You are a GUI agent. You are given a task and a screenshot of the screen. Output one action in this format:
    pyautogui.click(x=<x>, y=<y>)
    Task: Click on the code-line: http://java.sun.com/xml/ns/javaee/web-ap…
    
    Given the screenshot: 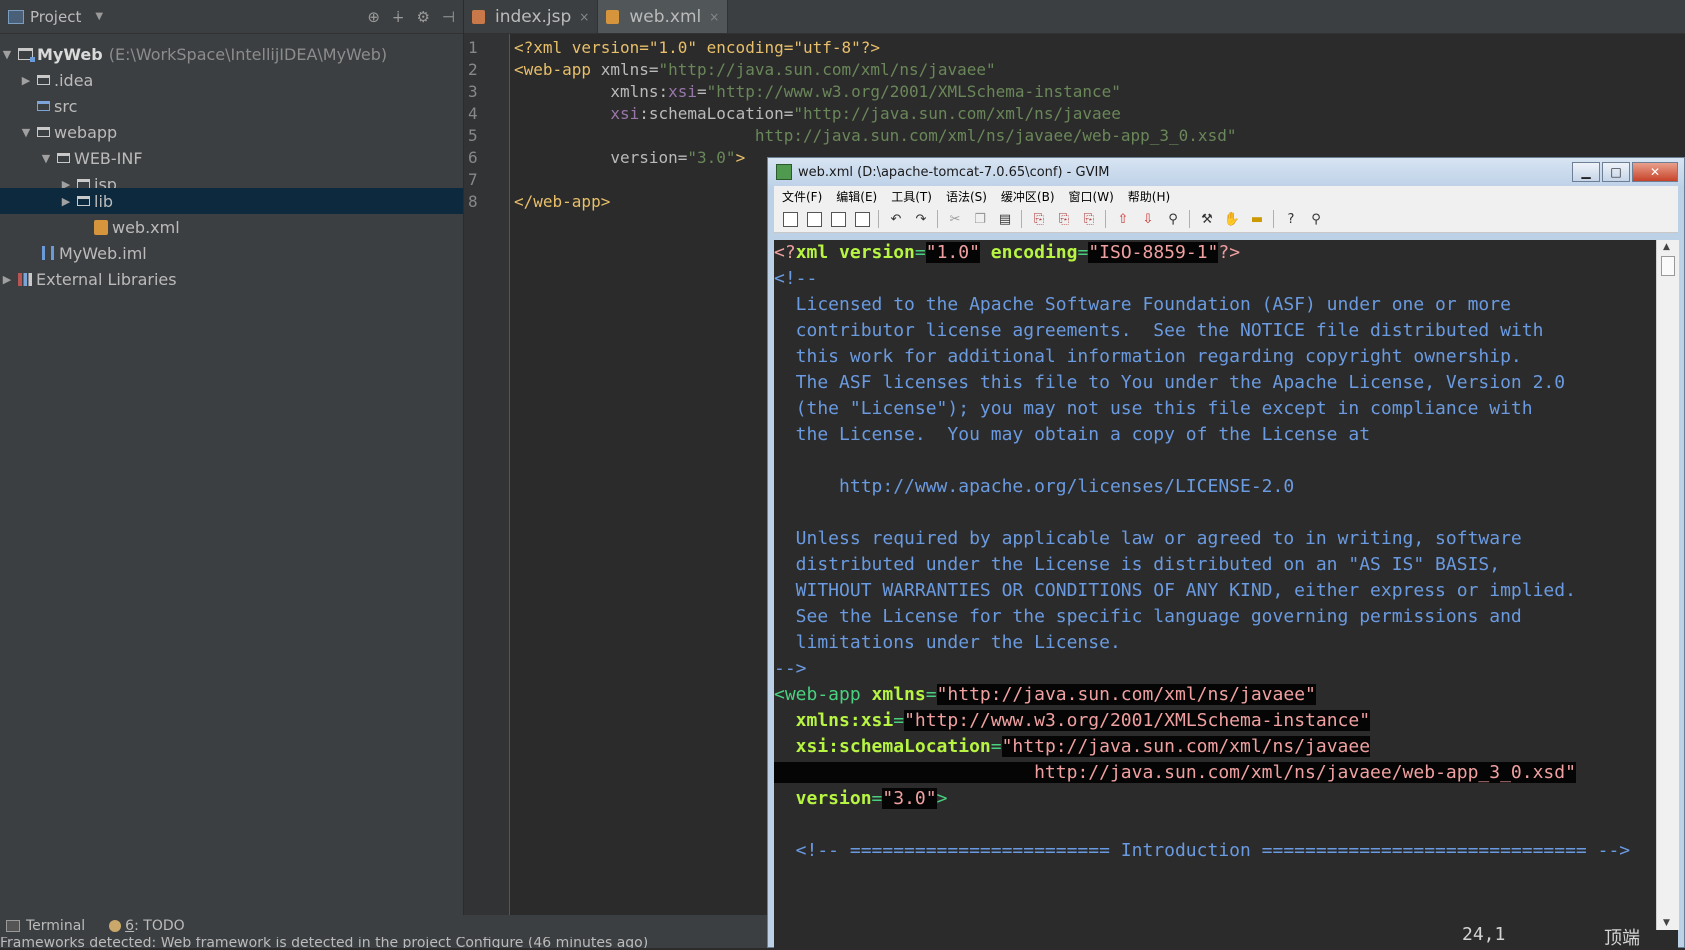 What is the action you would take?
    pyautogui.click(x=875, y=135)
    